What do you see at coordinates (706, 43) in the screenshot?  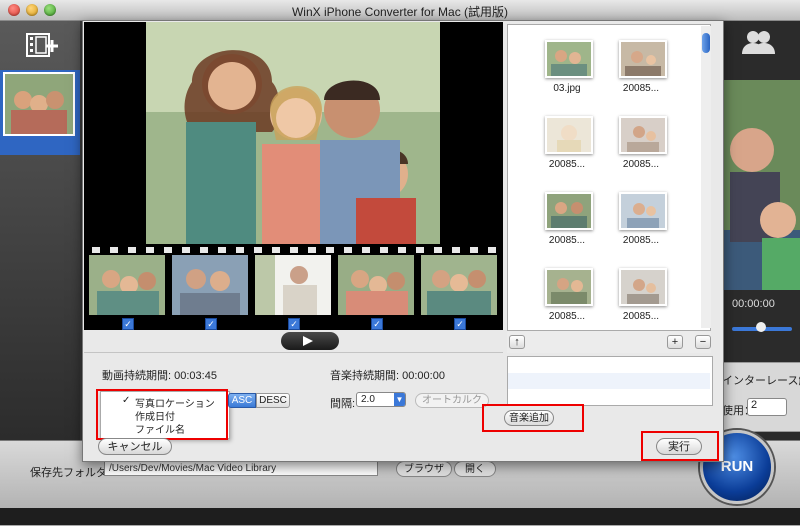 I see `scroll-thumb` at bounding box center [706, 43].